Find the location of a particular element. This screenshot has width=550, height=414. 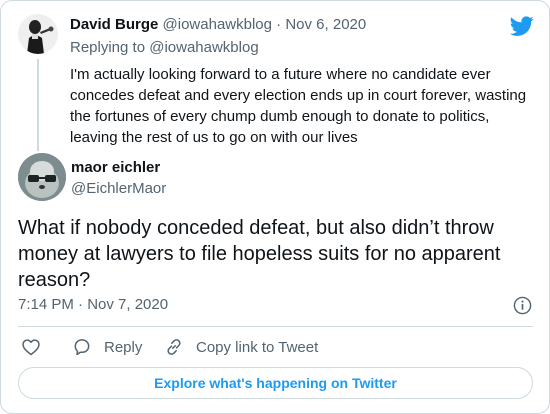

tweet-timestamp: 7:14 PM · Nov 7, 2020 is located at coordinates (93, 304).